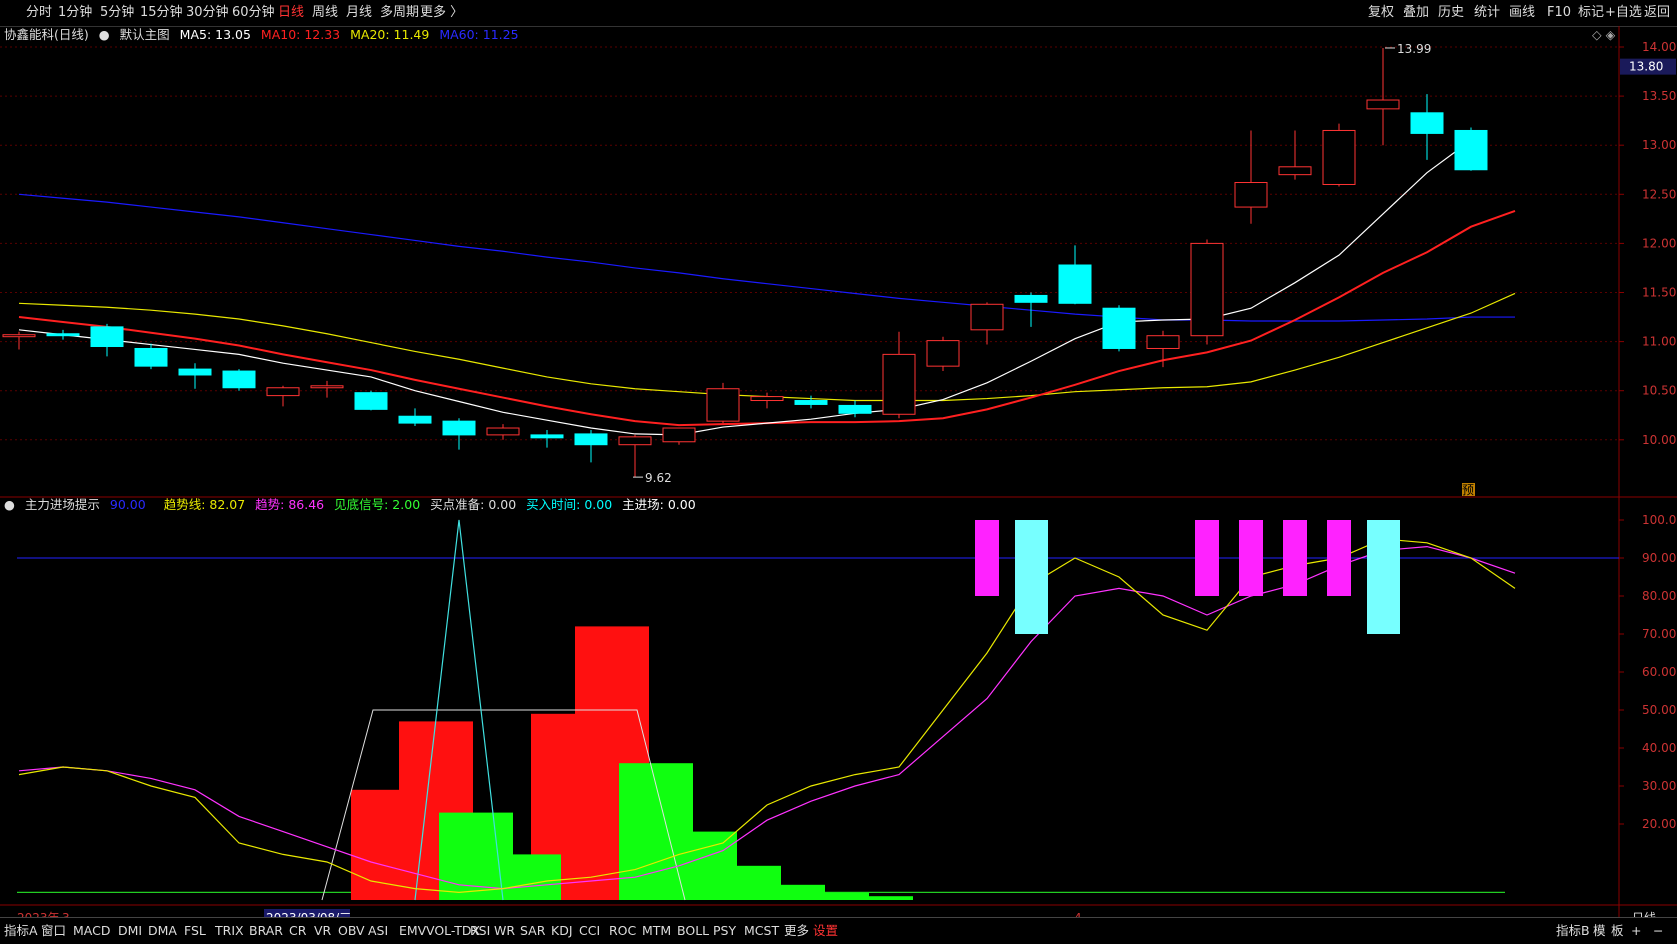 Image resolution: width=1677 pixels, height=944 pixels. I want to click on price-axis-label: 14.00, so click(1659, 47).